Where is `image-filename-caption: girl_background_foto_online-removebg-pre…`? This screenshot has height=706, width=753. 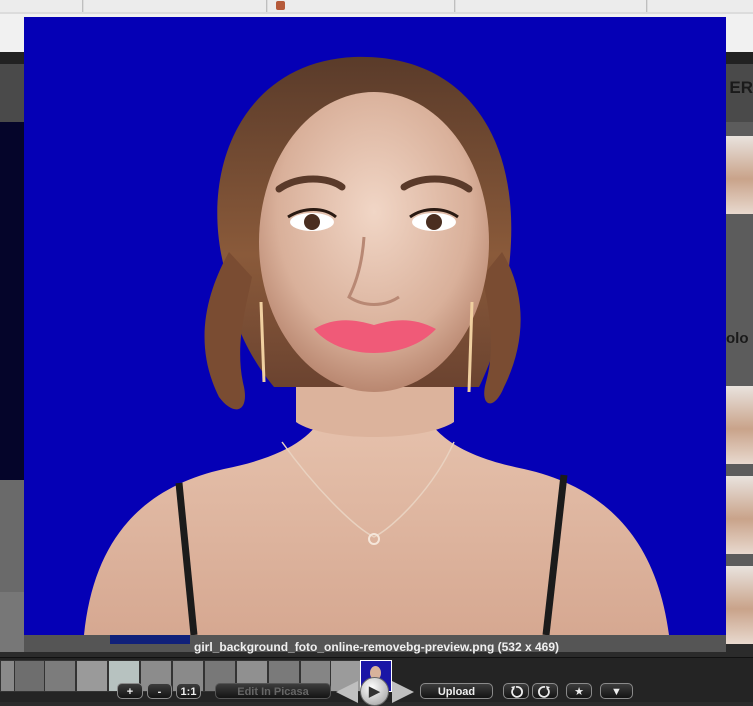 image-filename-caption: girl_background_foto_online-removebg-pre… is located at coordinates (376, 647).